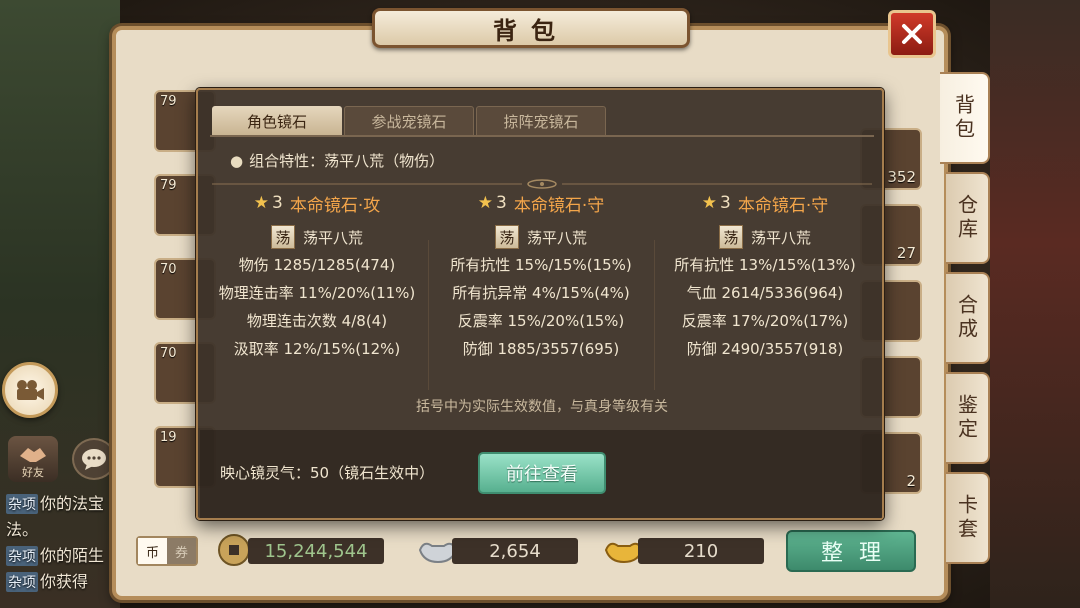  Describe the element at coordinates (22, 529) in the screenshot. I see `chat-text: 法。` at that location.